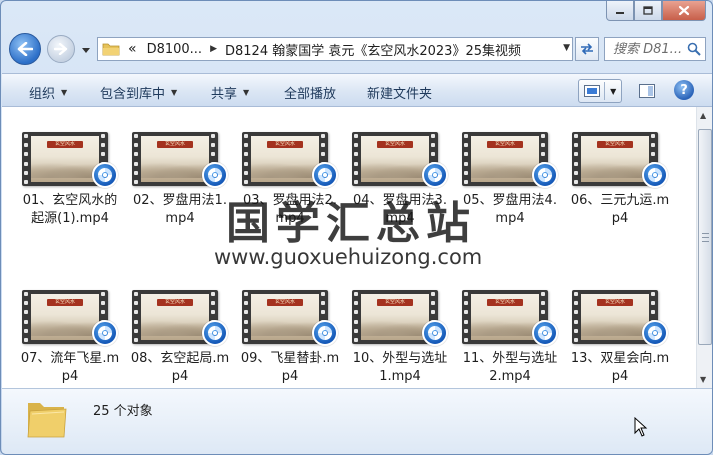 Image resolution: width=713 pixels, height=455 pixels. I want to click on back-button, so click(25, 49).